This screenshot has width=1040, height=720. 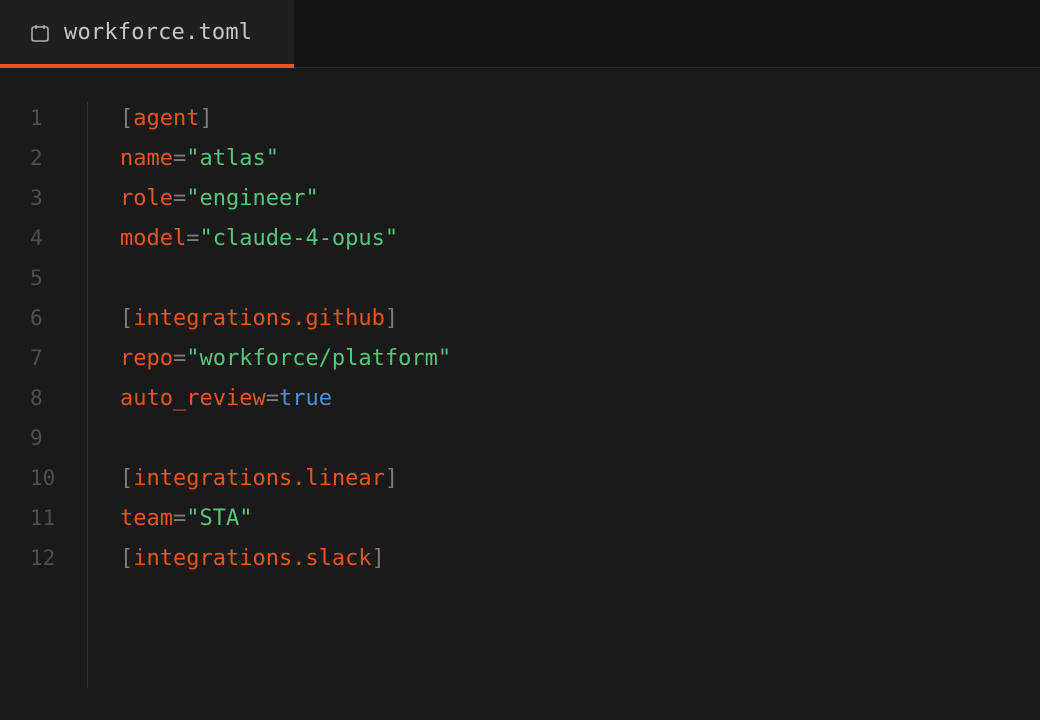 I want to click on token-key: integrations.github, so click(x=259, y=318).